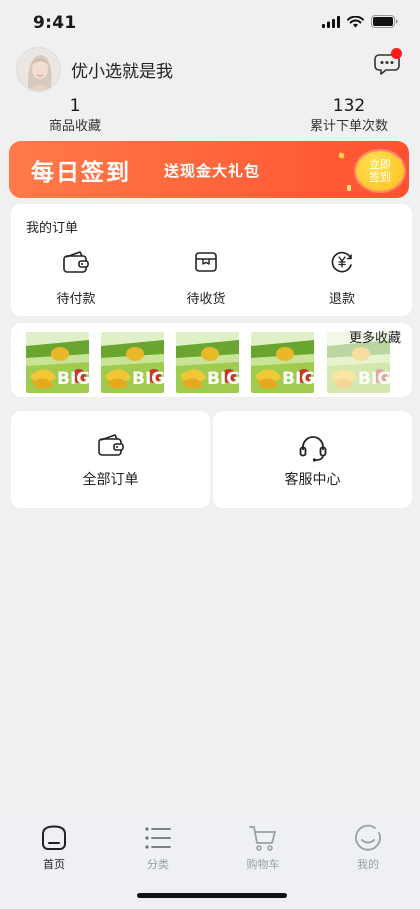 Image resolution: width=420 pixels, height=909 pixels. What do you see at coordinates (384, 21) in the screenshot?
I see `battery-icon` at bounding box center [384, 21].